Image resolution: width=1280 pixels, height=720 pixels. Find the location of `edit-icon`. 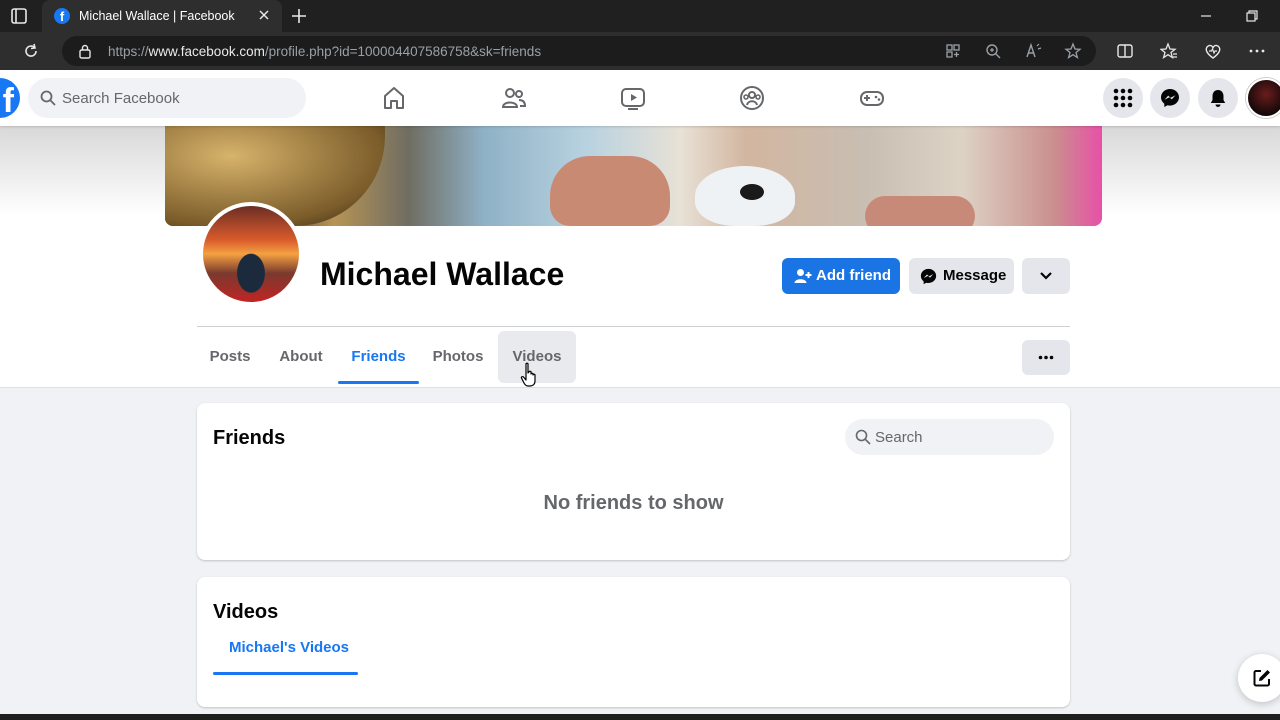

edit-icon is located at coordinates (1261, 678).